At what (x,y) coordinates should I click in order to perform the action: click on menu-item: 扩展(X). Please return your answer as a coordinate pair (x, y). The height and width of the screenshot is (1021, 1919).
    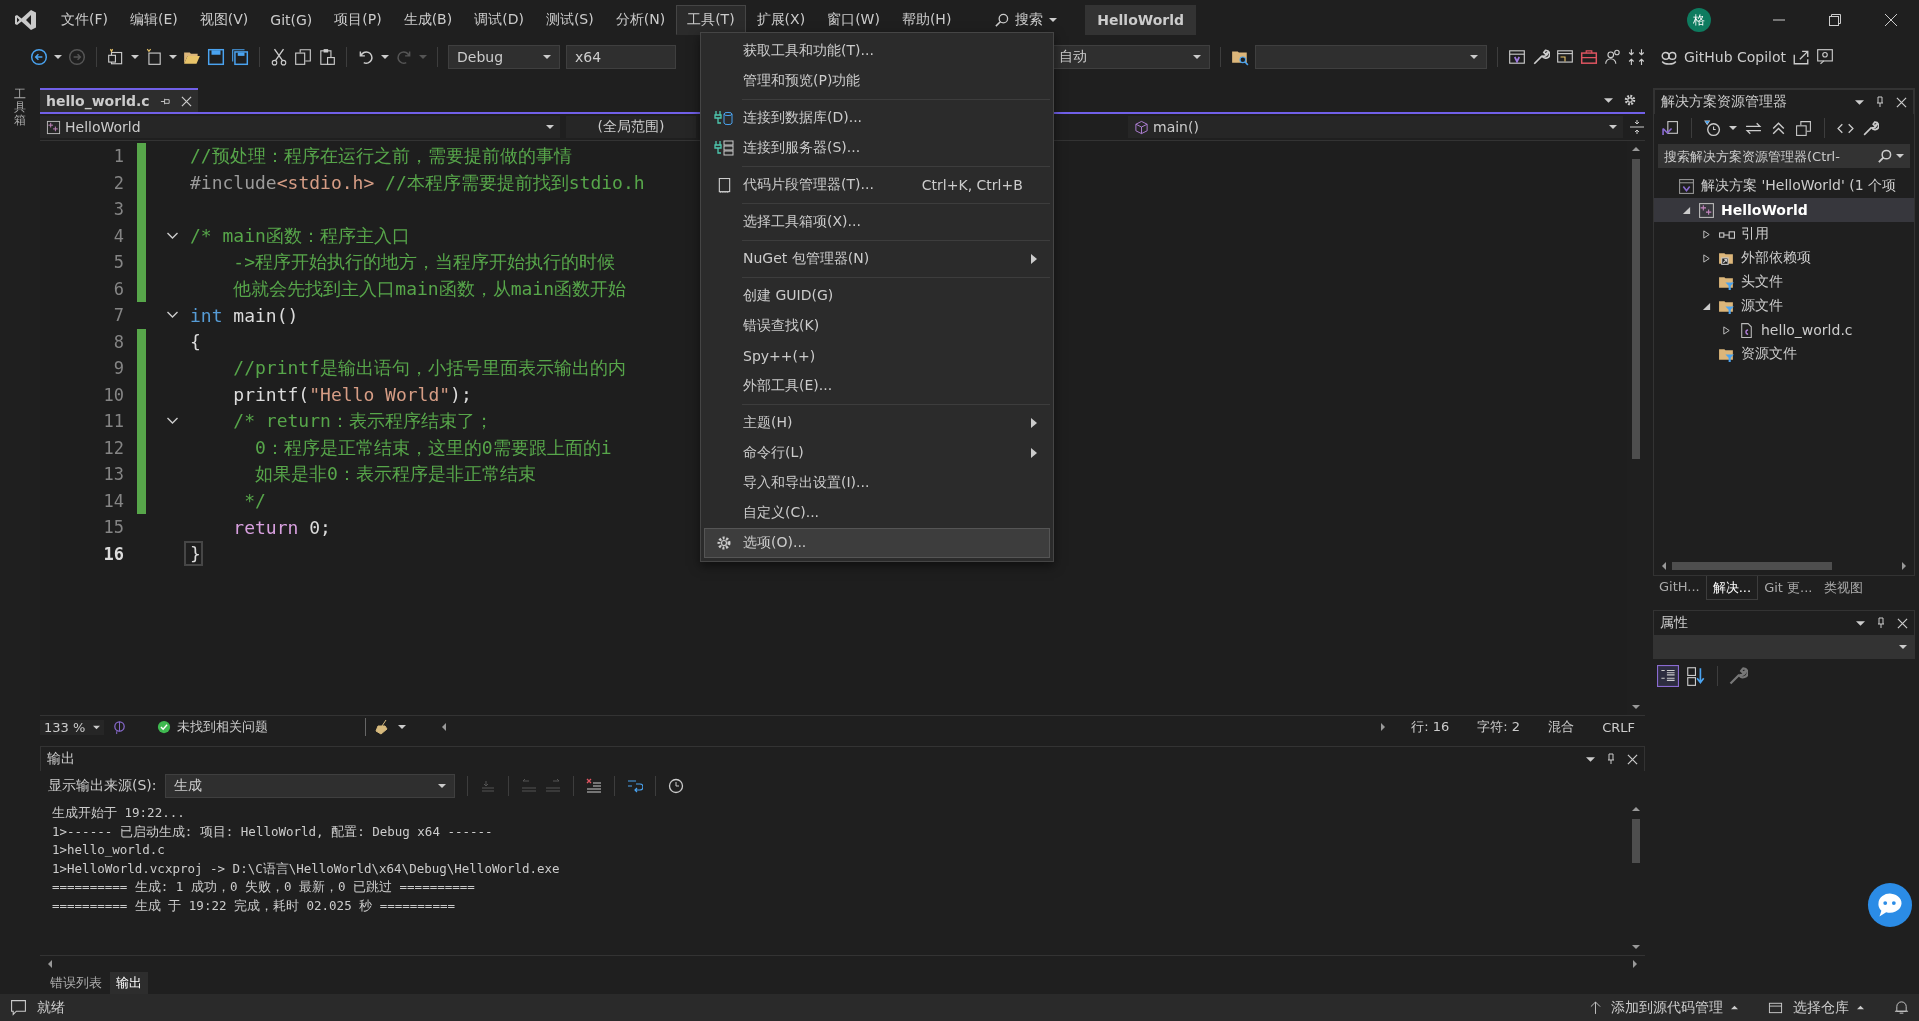
    Looking at the image, I should click on (781, 20).